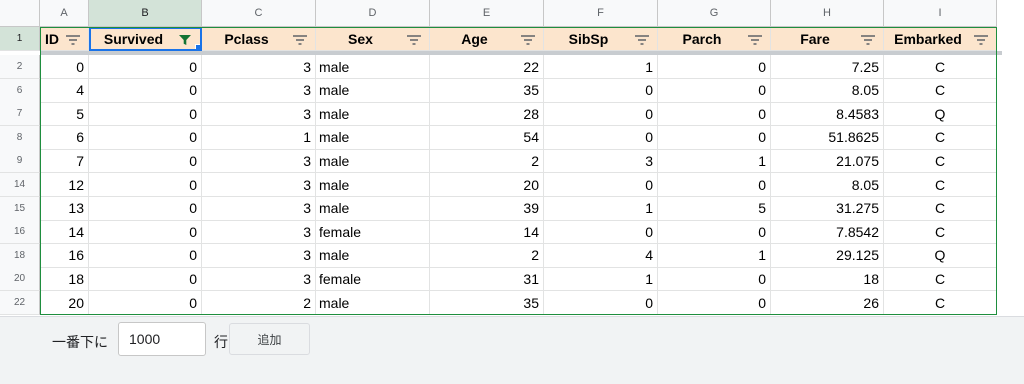  What do you see at coordinates (827, 279) in the screenshot?
I see `cell-fare: 18` at bounding box center [827, 279].